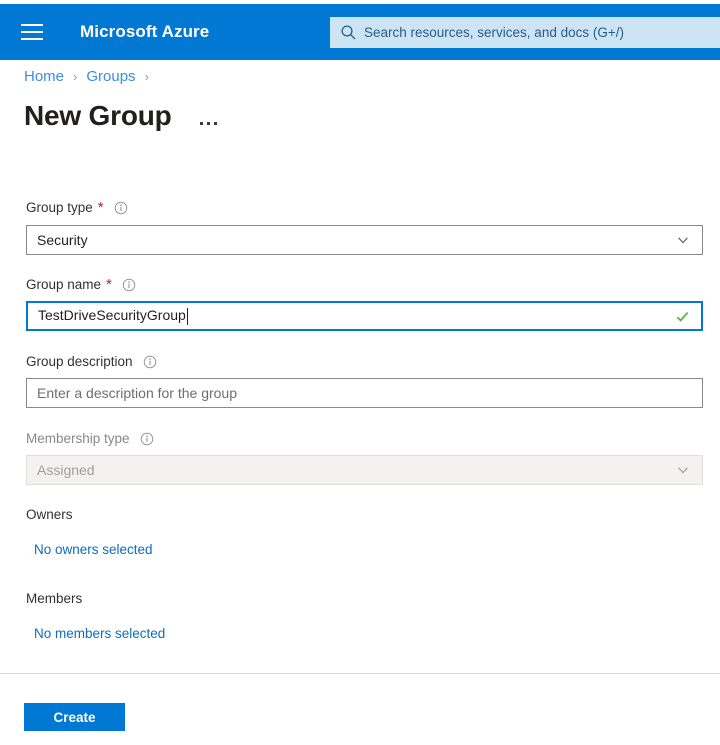 This screenshot has width=720, height=745. I want to click on members-label: Members, so click(54, 598).